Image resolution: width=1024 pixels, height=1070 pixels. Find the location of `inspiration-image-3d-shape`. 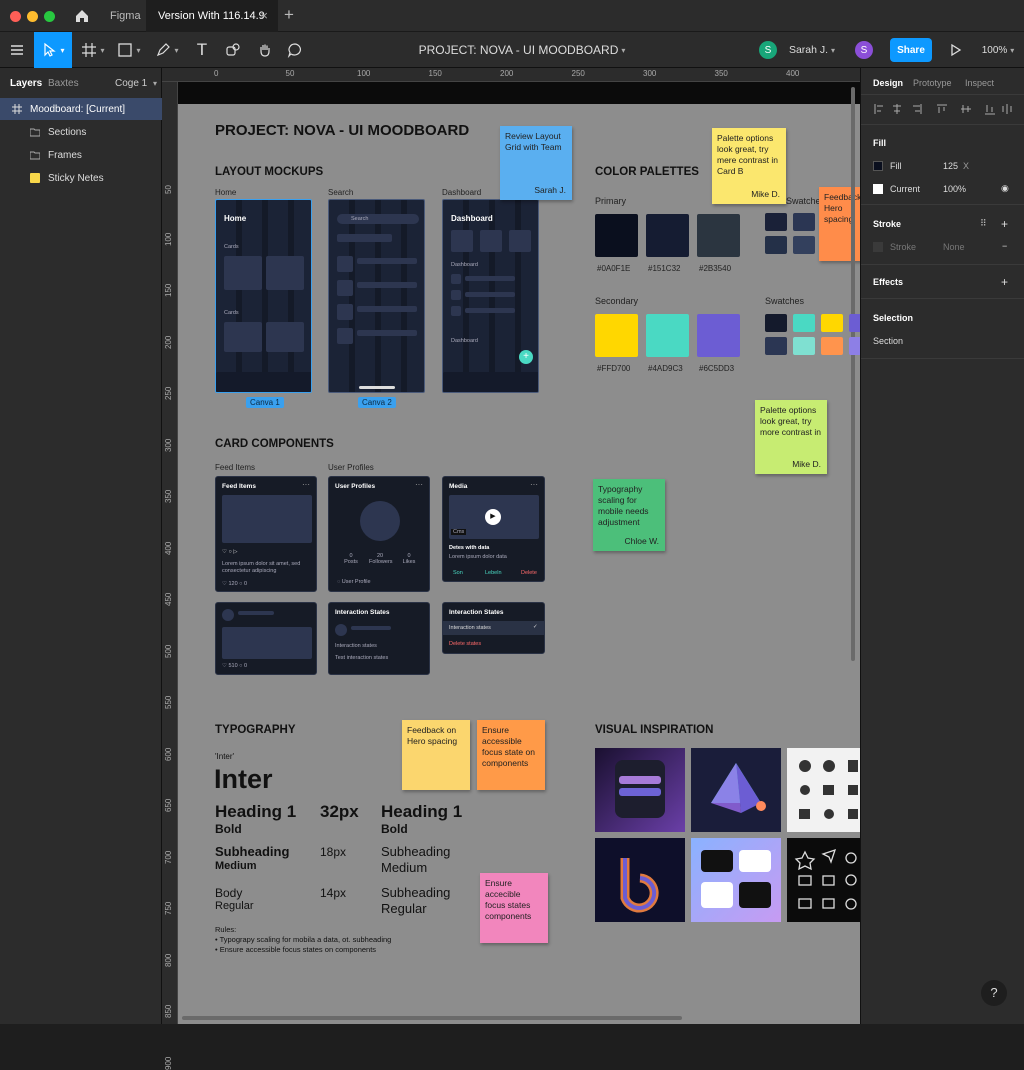

inspiration-image-3d-shape is located at coordinates (736, 790).